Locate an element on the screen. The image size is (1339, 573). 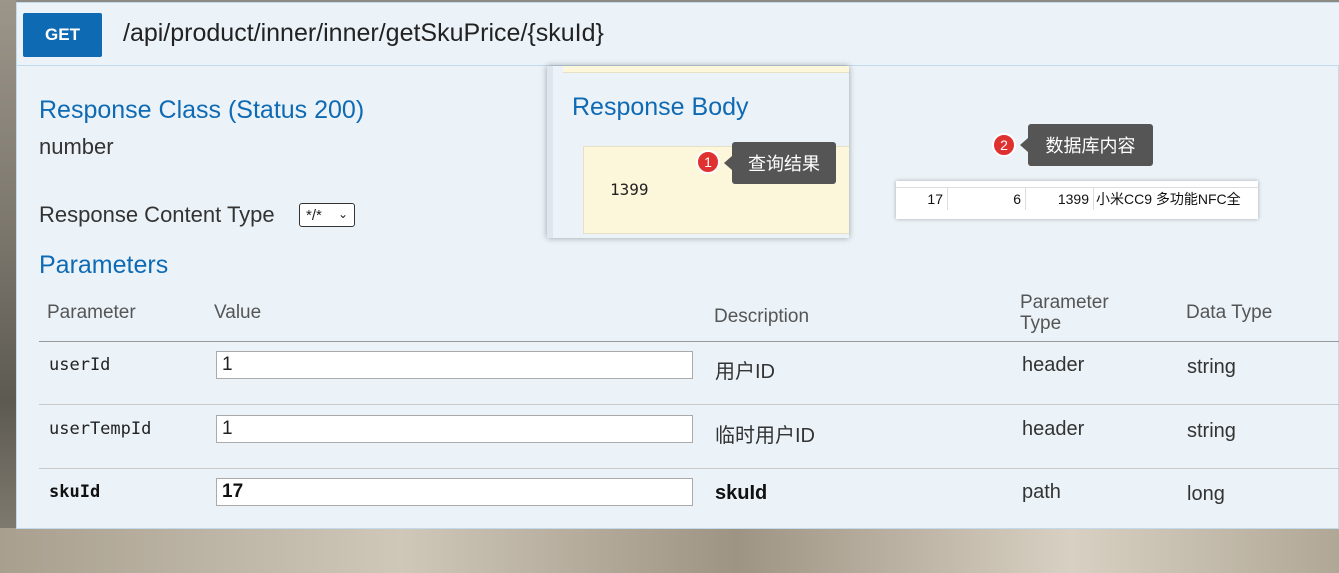
database-snippet: 17 6 1399 小米CC9 多功能NFC全 is located at coordinates (1077, 200).